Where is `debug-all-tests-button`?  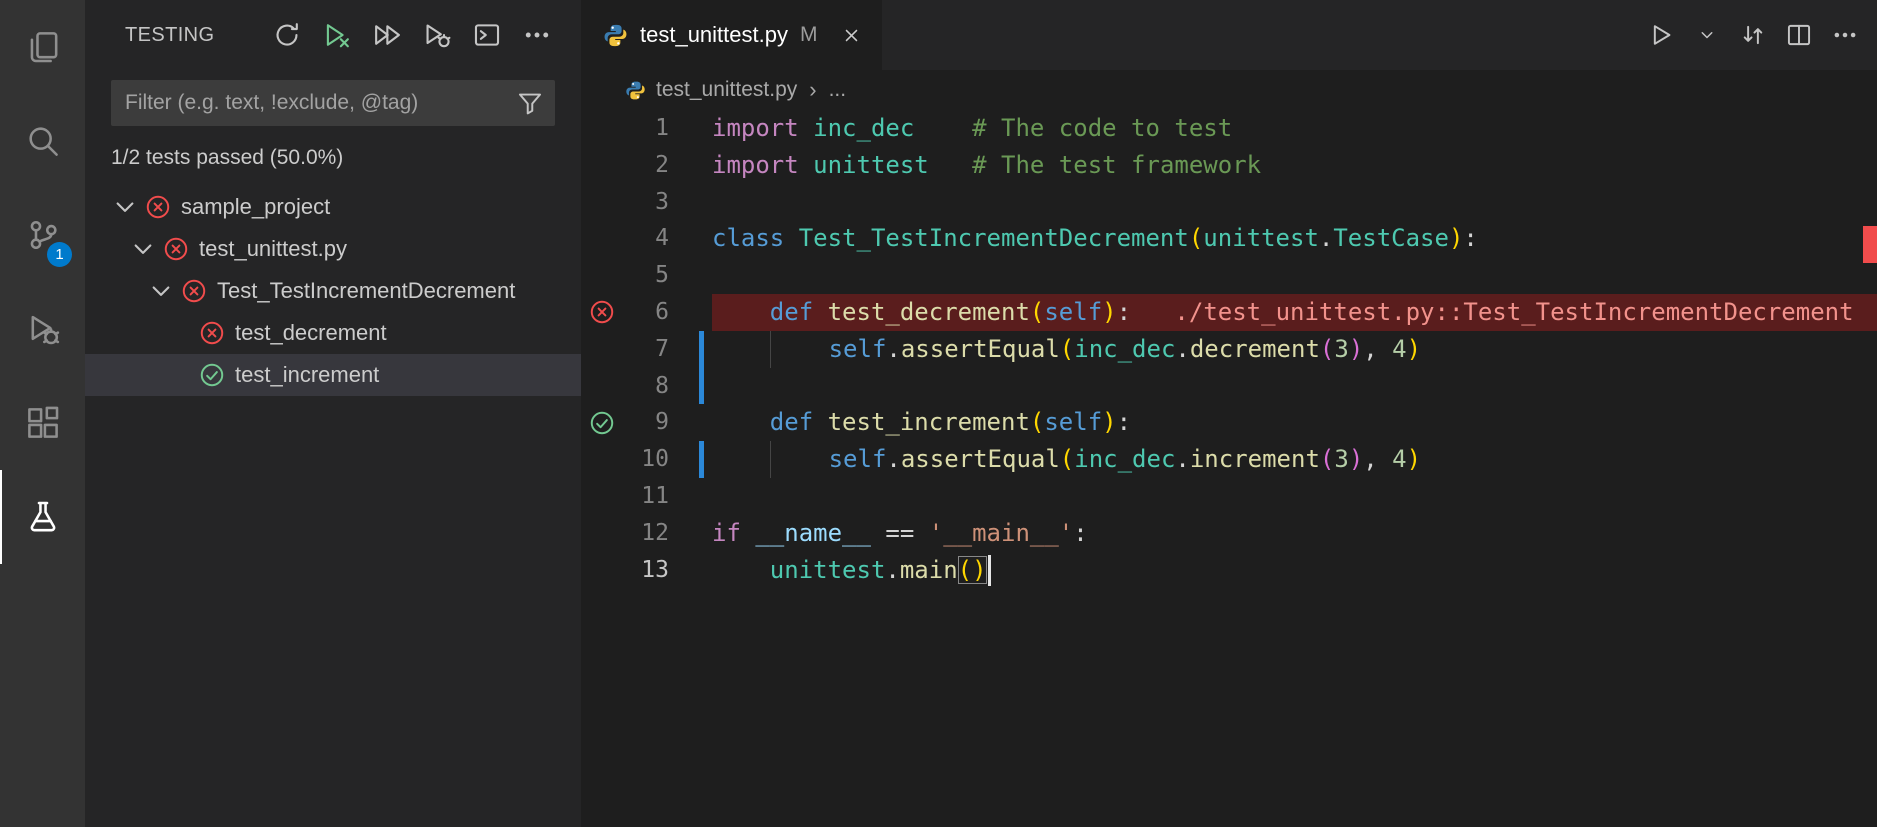
debug-all-tests-button is located at coordinates (437, 35).